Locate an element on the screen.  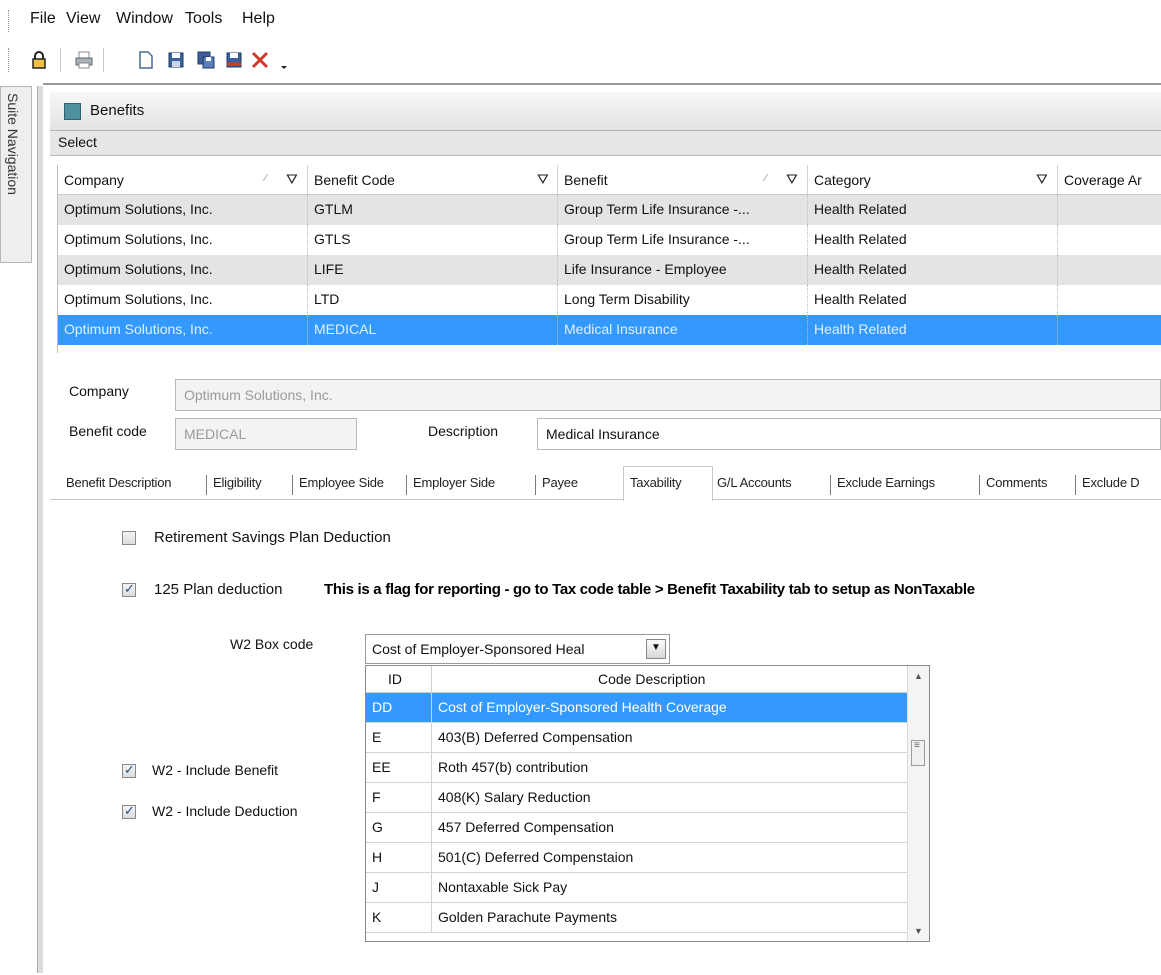
option-id: EE is located at coordinates (399, 768).